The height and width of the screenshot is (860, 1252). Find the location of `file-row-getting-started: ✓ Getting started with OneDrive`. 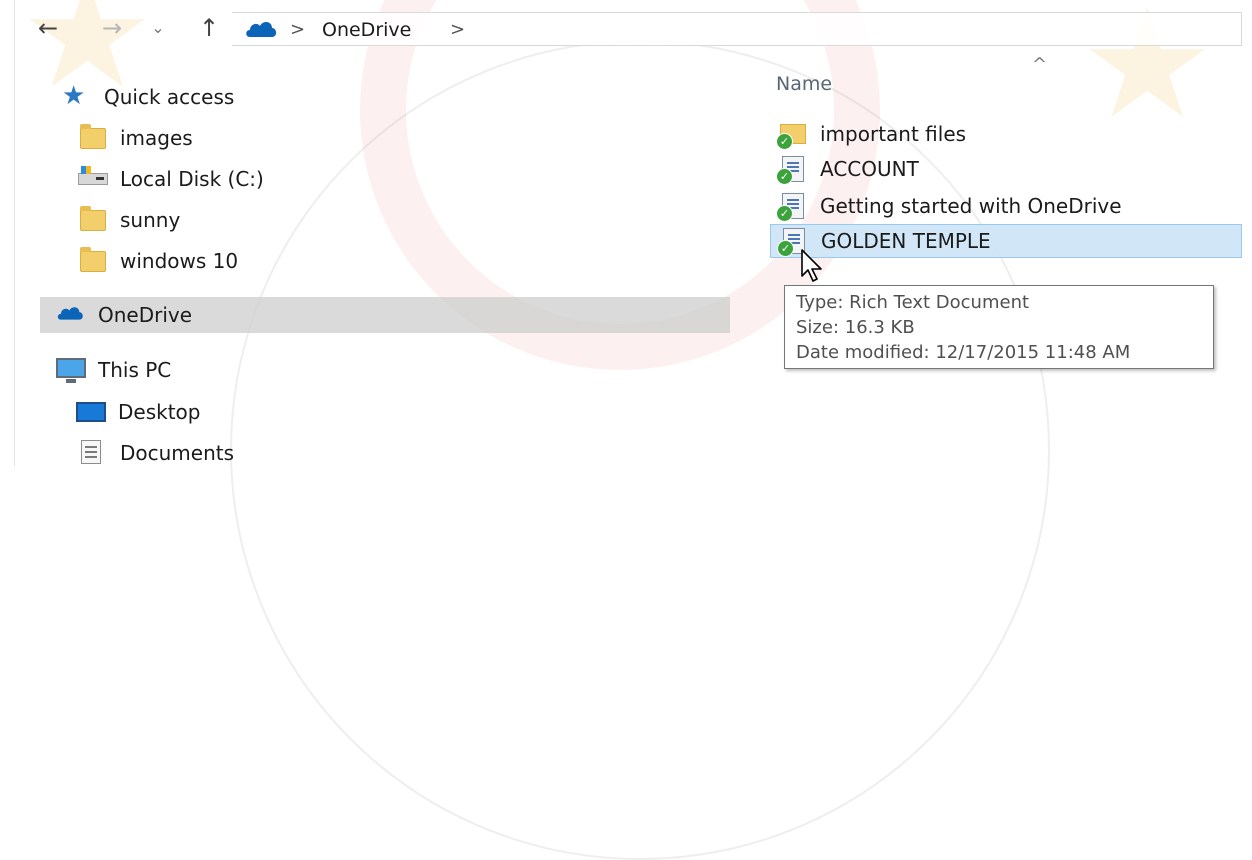

file-row-getting-started: ✓ Getting started with OneDrive is located at coordinates (1006, 206).